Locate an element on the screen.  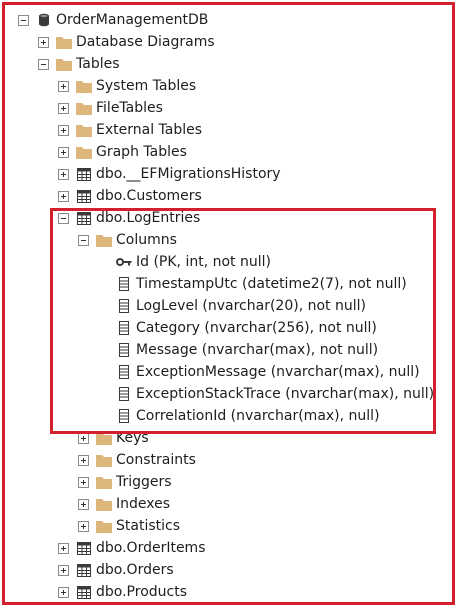
tree-node-triggers: Triggers is located at coordinates (231, 482).